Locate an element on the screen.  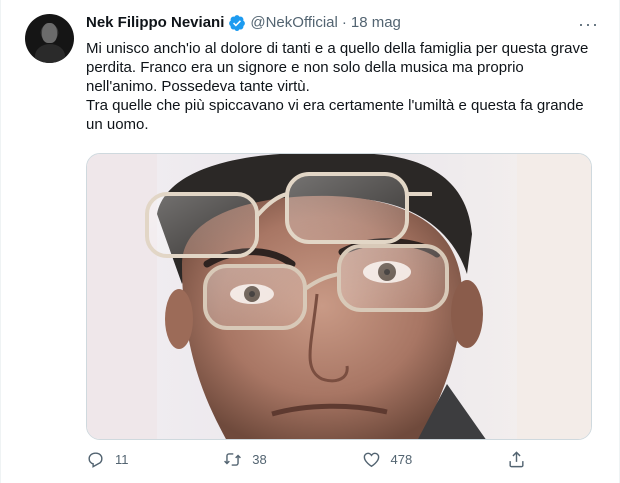
like-button: 478 is located at coordinates (387, 459).